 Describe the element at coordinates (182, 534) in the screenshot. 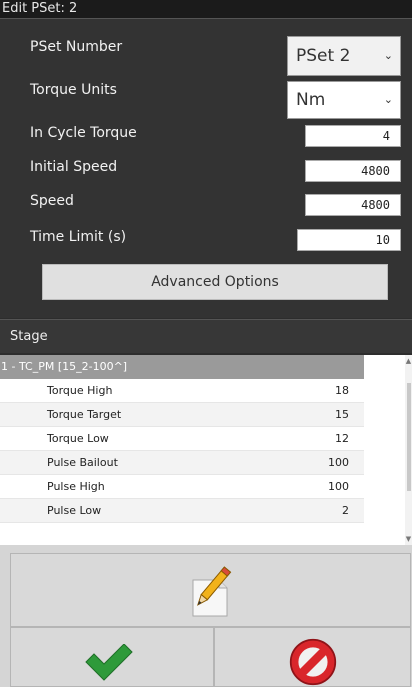

I see `table-row-partial` at that location.